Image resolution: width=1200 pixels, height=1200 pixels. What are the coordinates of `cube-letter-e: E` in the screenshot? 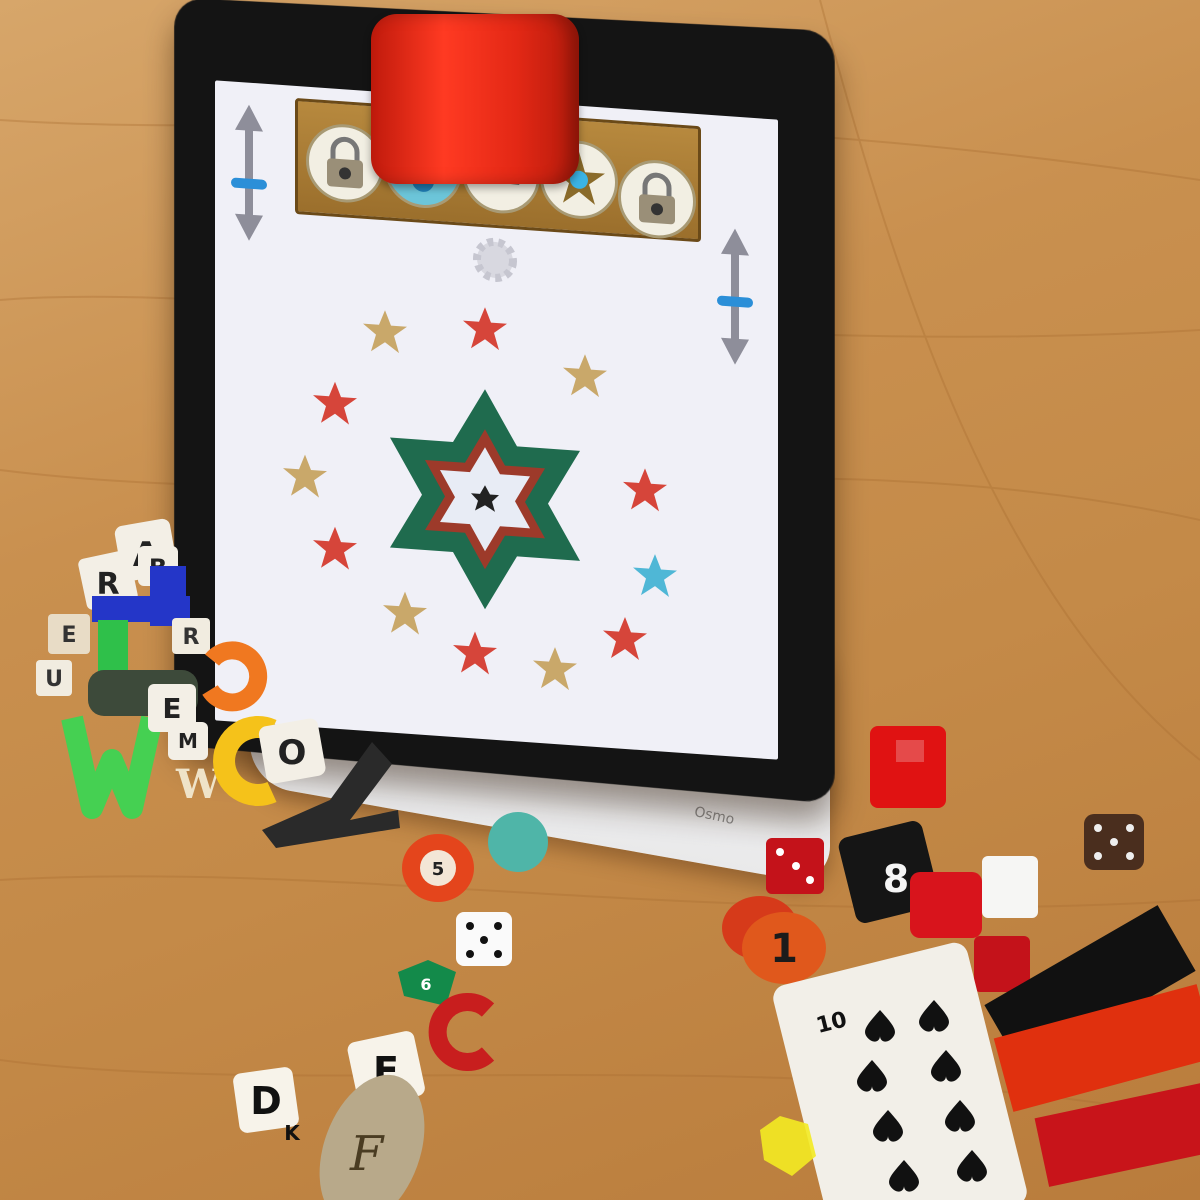 It's located at (171, 708).